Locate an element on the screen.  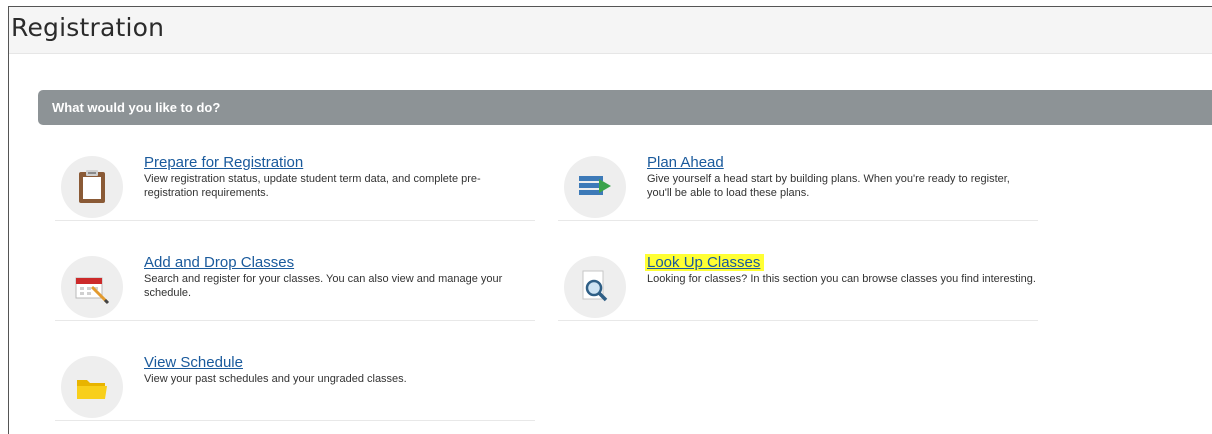
magnifier-document-icon is located at coordinates (595, 287).